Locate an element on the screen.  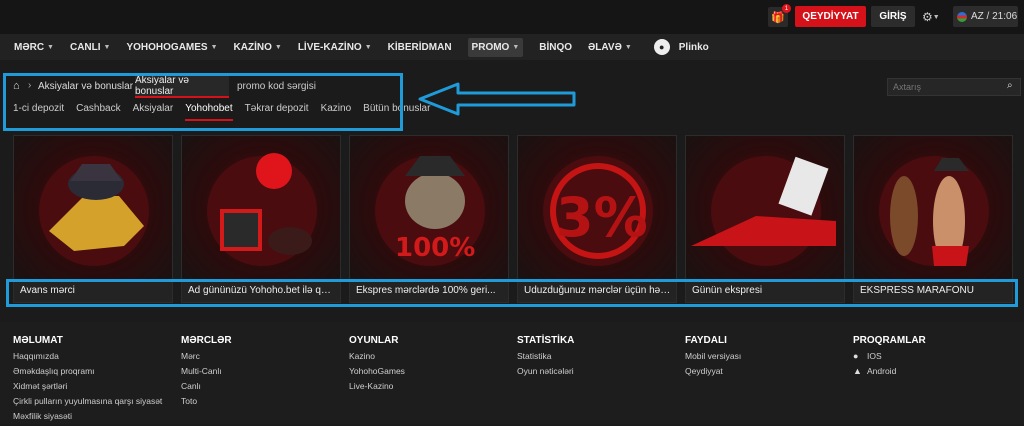
footer-link: Statistika is located at coordinates (545, 356).